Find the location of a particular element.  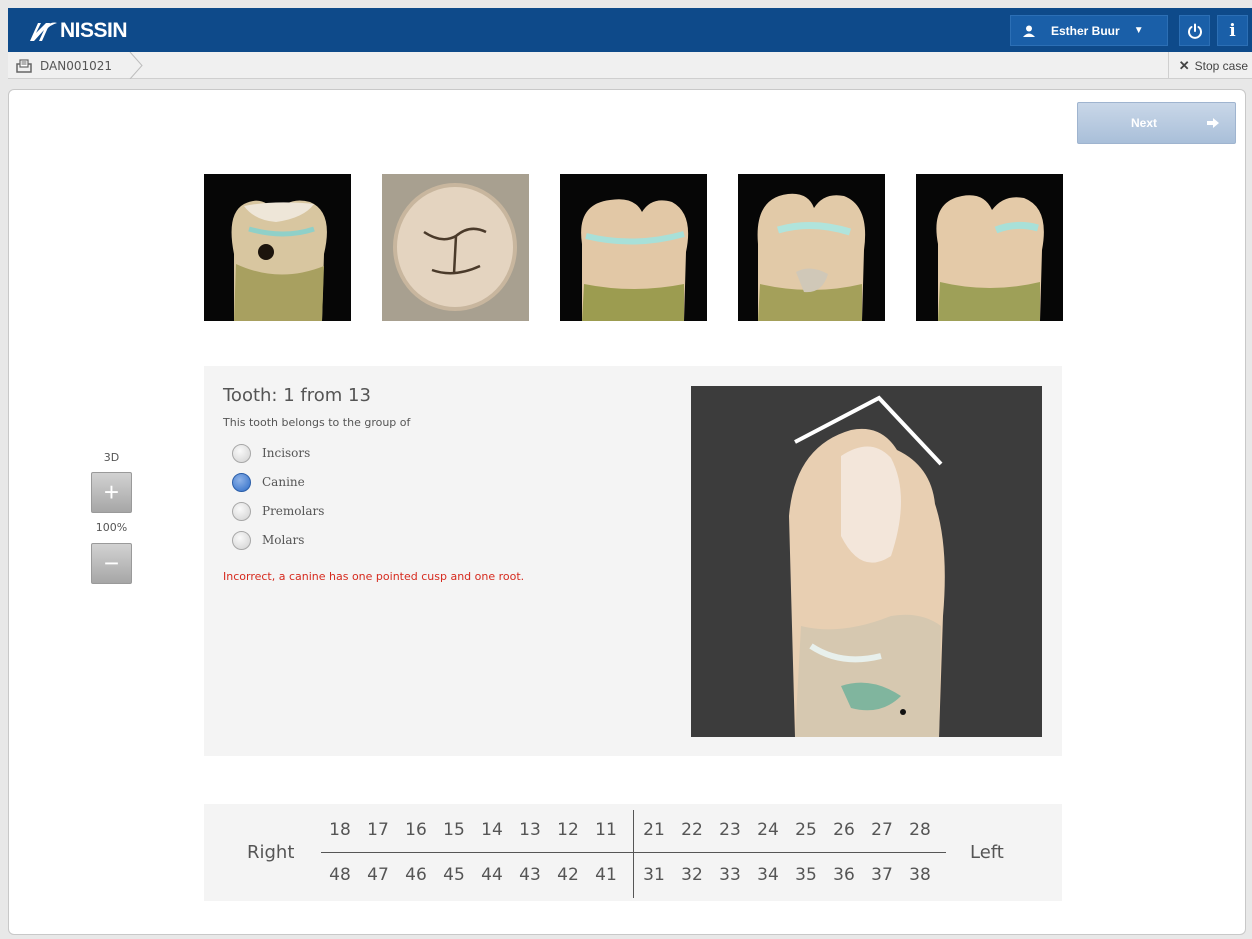

radio-incisors is located at coordinates (241, 453).